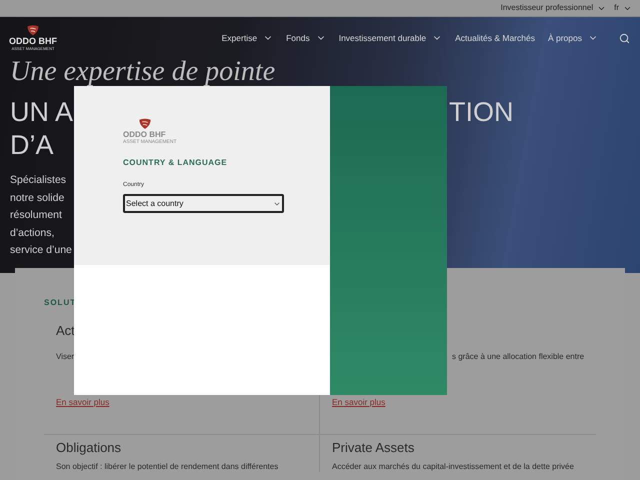 This screenshot has height=480, width=640. Describe the element at coordinates (42, 112) in the screenshot. I see `hero-title-fragment: UN A` at that location.